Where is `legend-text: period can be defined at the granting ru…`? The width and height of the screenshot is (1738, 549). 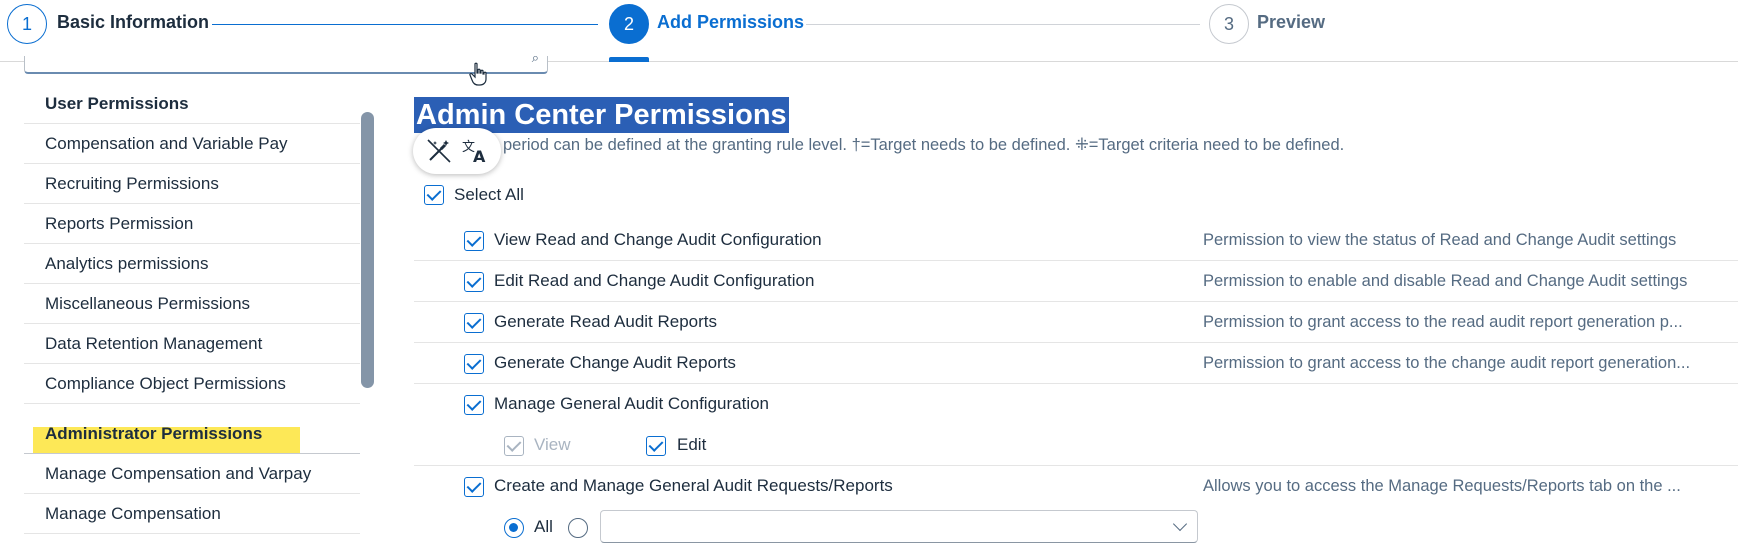
legend-text: period can be defined at the granting ru… is located at coordinates (924, 145).